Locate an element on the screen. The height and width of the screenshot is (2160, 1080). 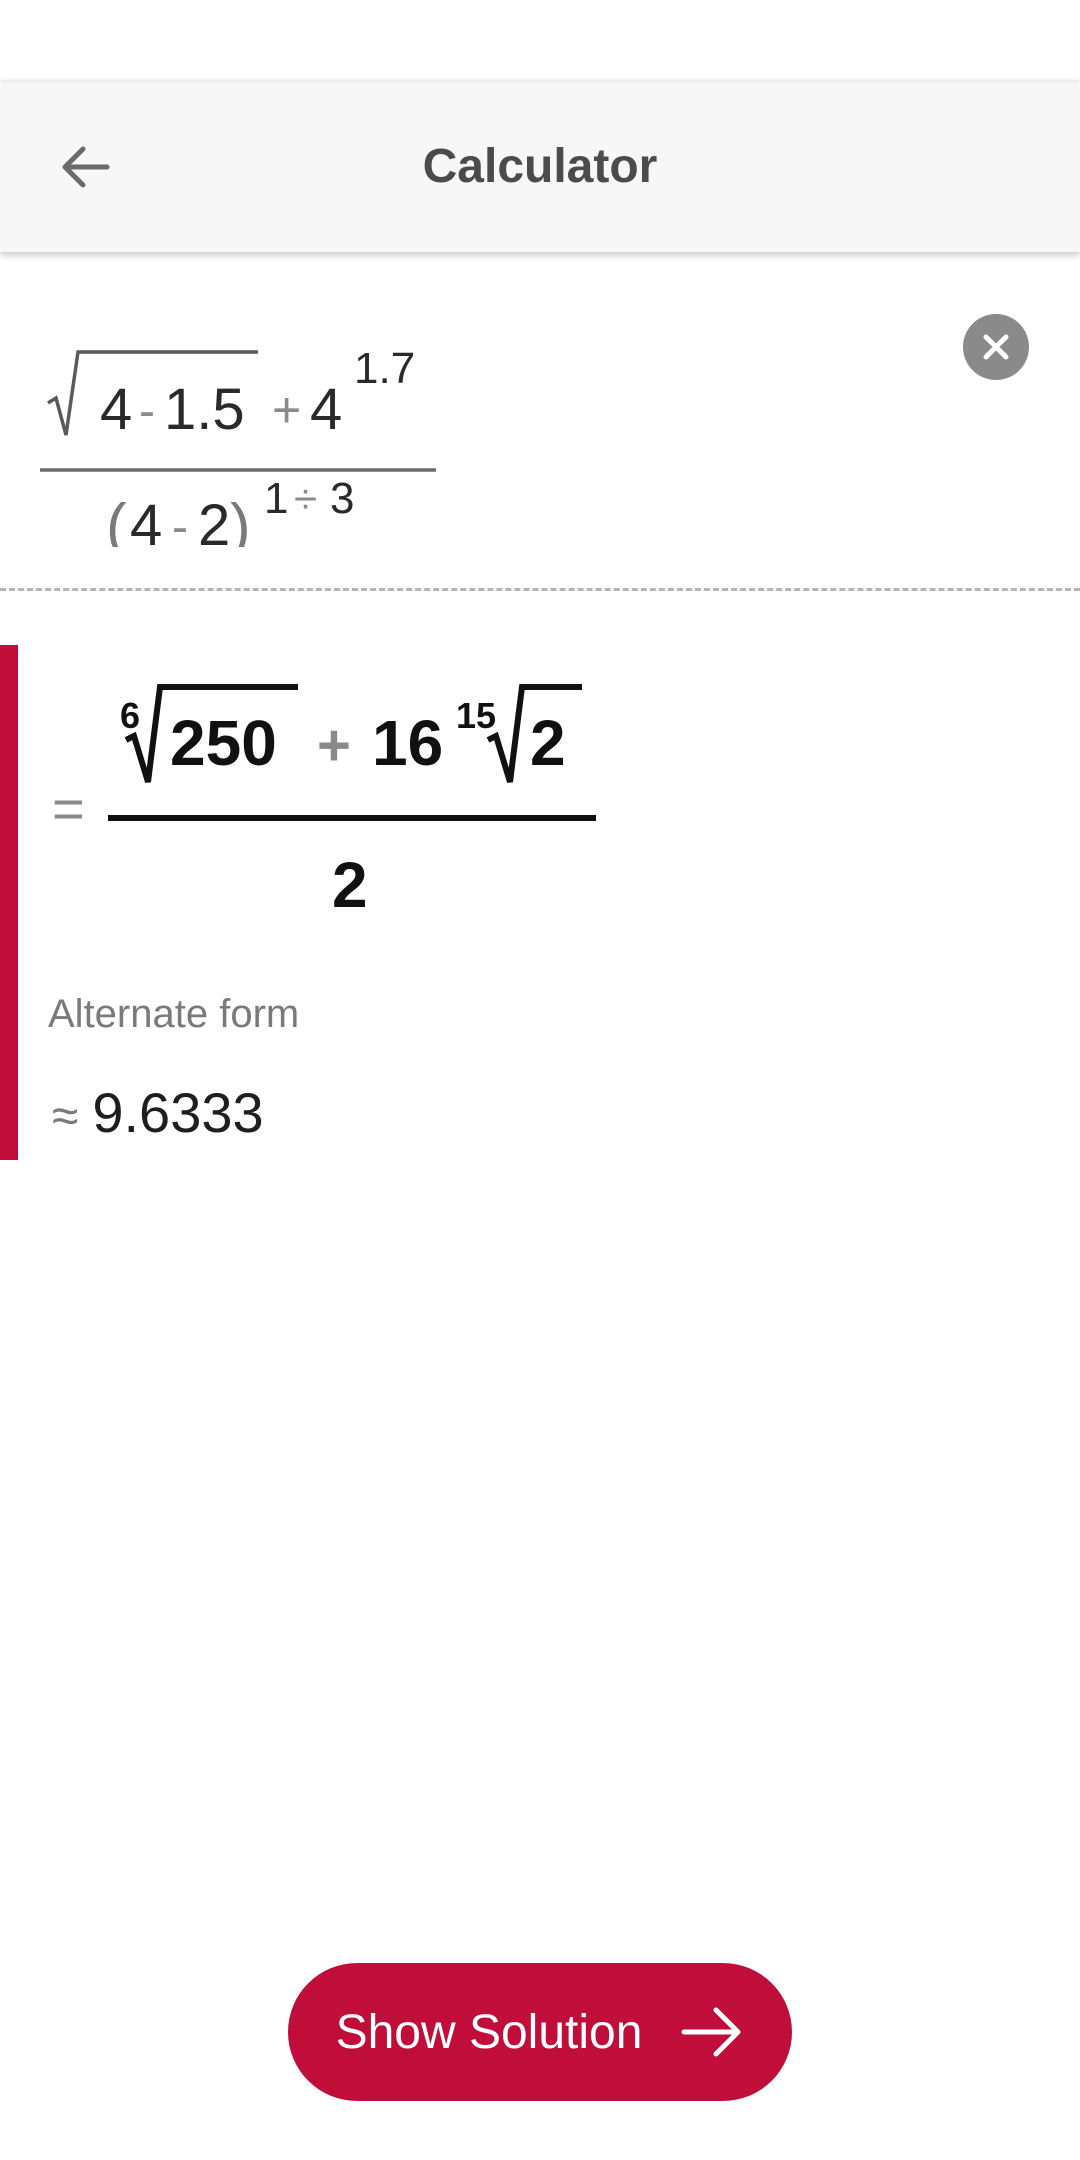
clear-button is located at coordinates (996, 347).